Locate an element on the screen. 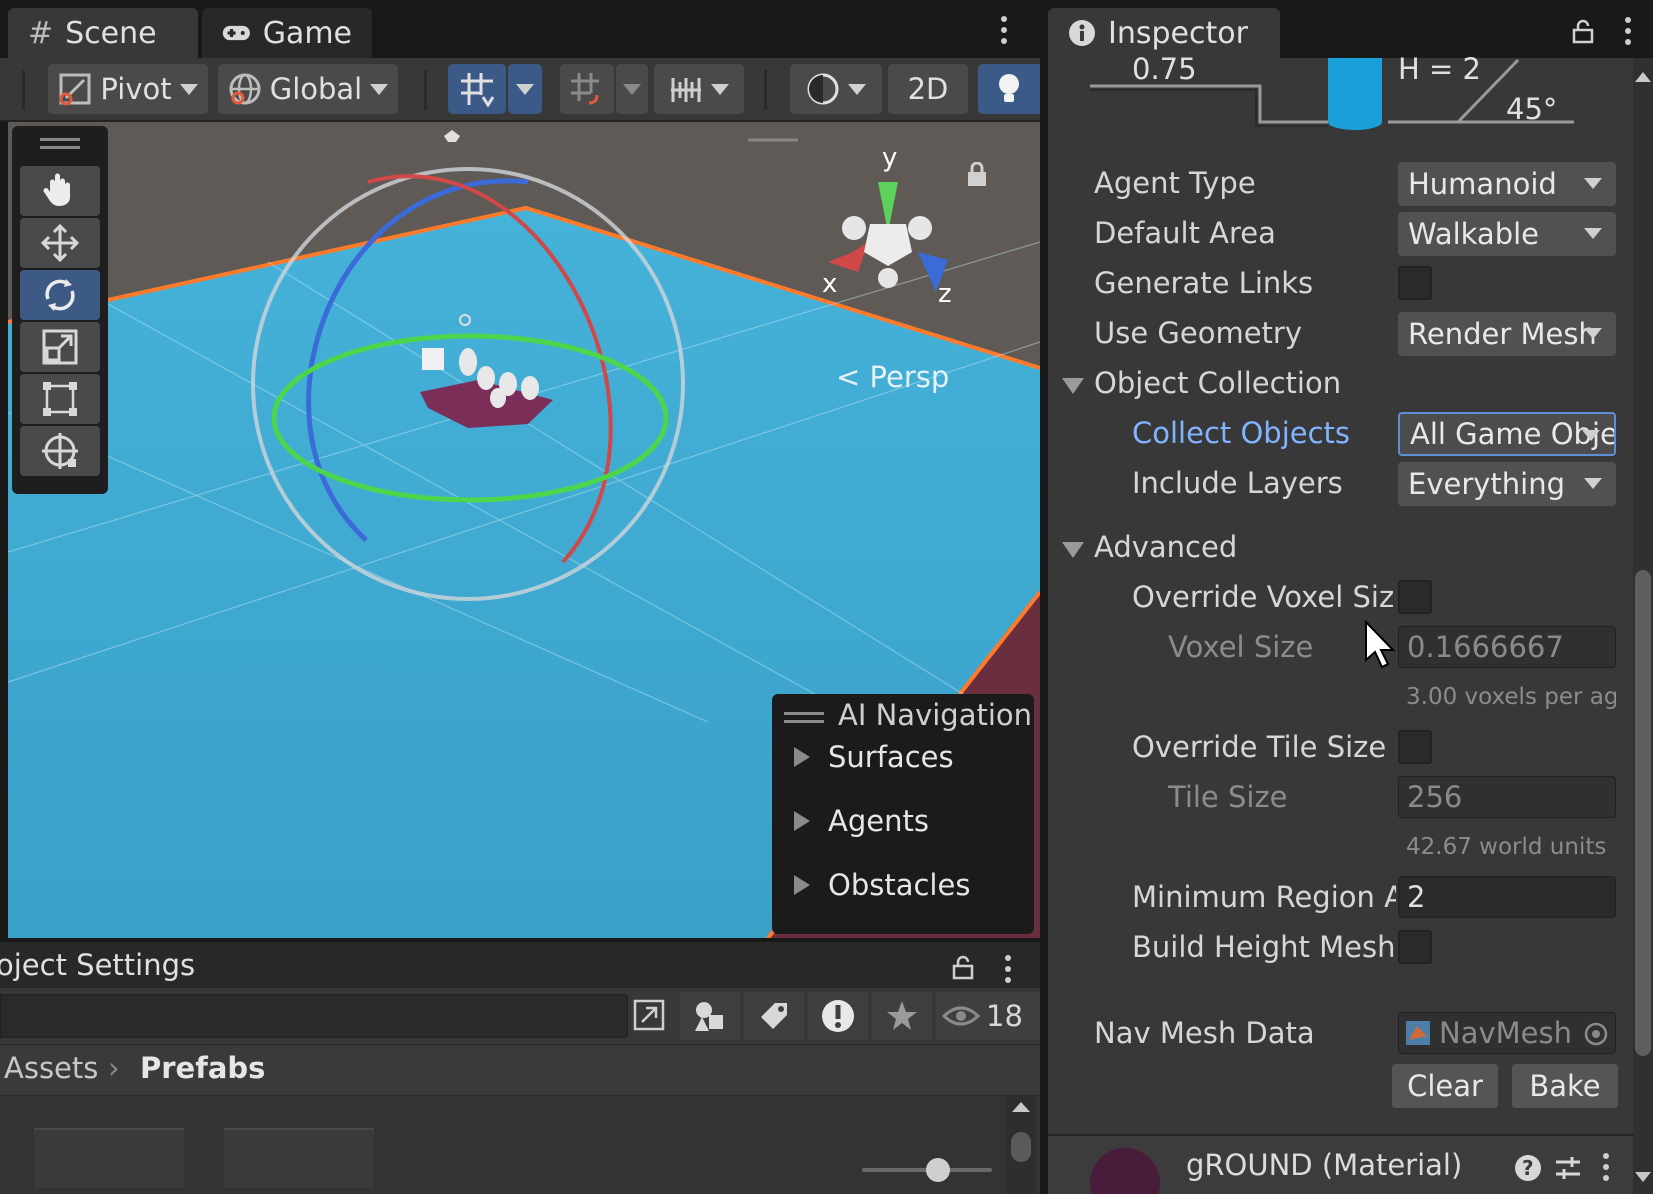 This screenshot has width=1653, height=1194. zoom-slider-handle is located at coordinates (938, 1170).